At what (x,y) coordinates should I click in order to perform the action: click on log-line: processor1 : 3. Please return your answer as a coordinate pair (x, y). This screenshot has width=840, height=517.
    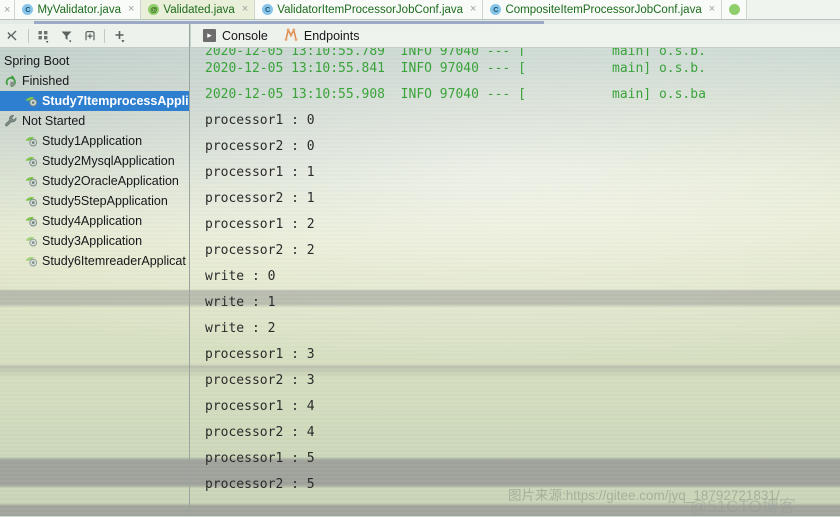
    Looking at the image, I should click on (522, 355).